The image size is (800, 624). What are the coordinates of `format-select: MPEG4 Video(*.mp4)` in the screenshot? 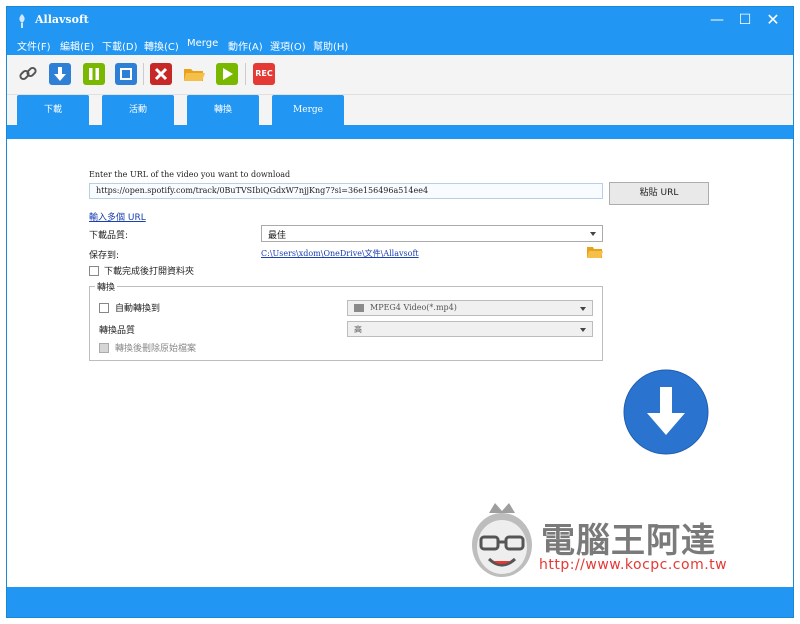 It's located at (470, 308).